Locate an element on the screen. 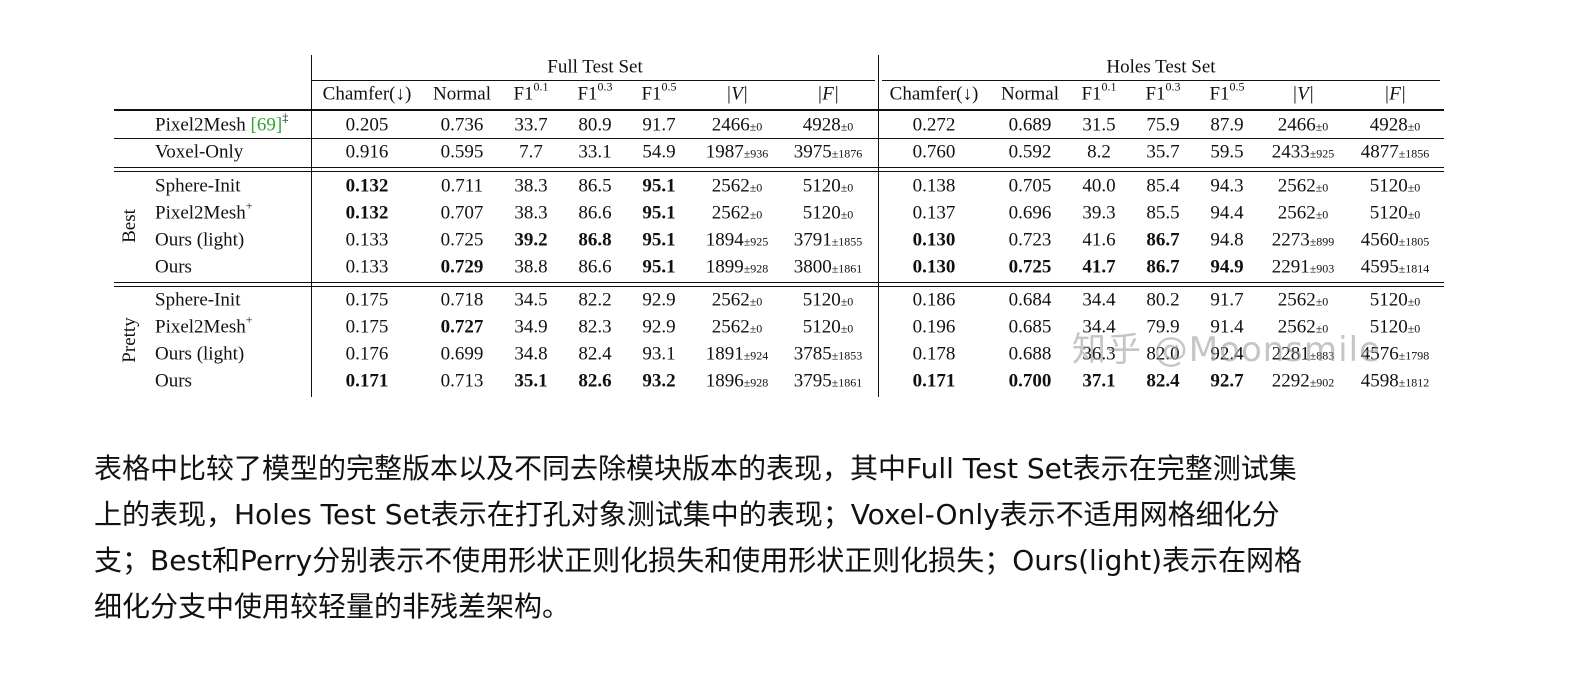  table-cell: 1891±924 is located at coordinates (737, 354).